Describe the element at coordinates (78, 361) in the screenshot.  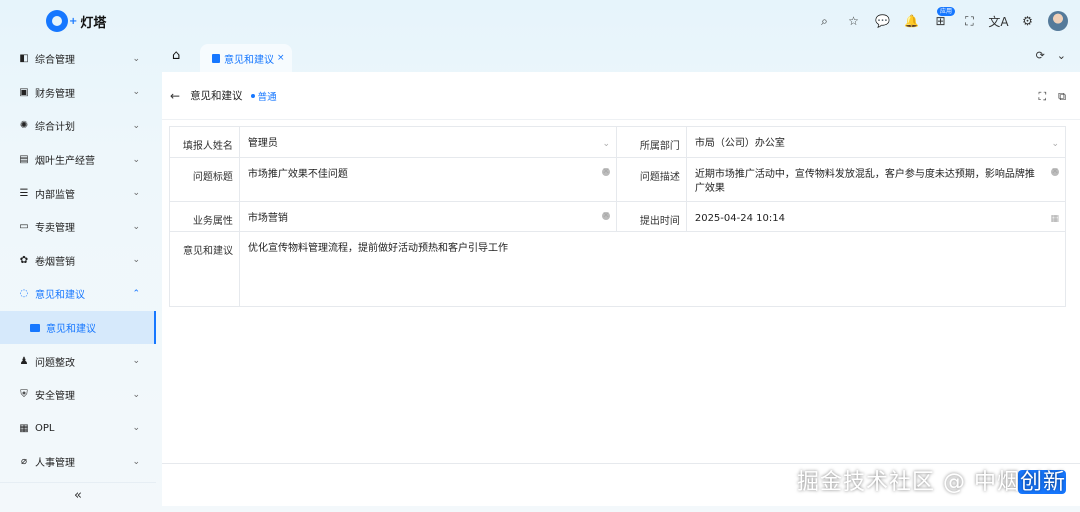
I see `sidebar-item: ♟ 问题整改 ⌄` at that location.